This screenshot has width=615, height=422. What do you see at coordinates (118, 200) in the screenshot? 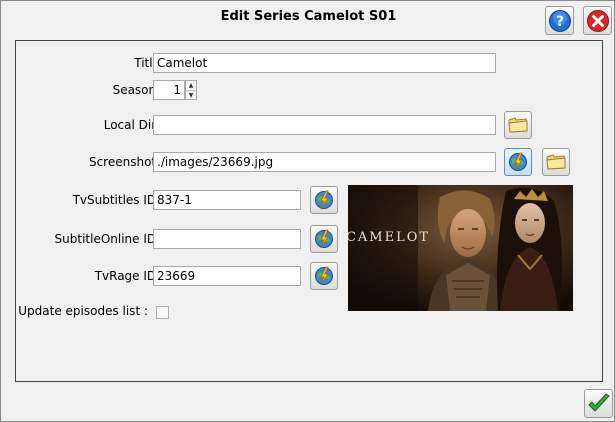
I see `tvsubtitles-label: TvSubtitles ID :` at bounding box center [118, 200].